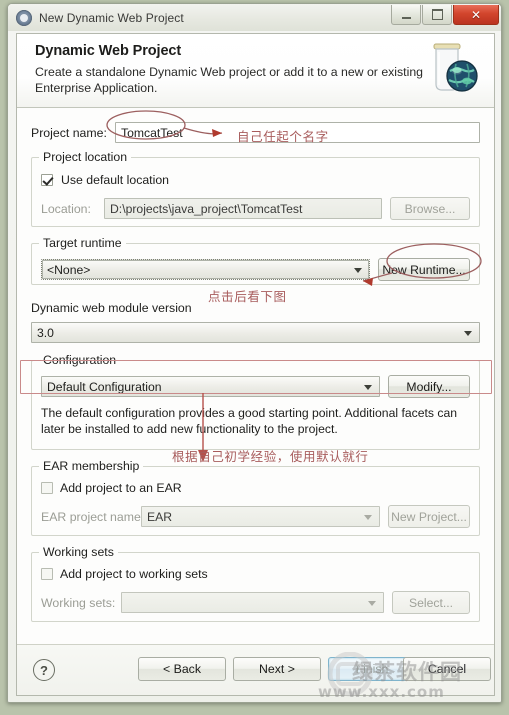 This screenshot has height=715, width=509. Describe the element at coordinates (45, 332) in the screenshot. I see `module-version-value: 3.0` at that location.